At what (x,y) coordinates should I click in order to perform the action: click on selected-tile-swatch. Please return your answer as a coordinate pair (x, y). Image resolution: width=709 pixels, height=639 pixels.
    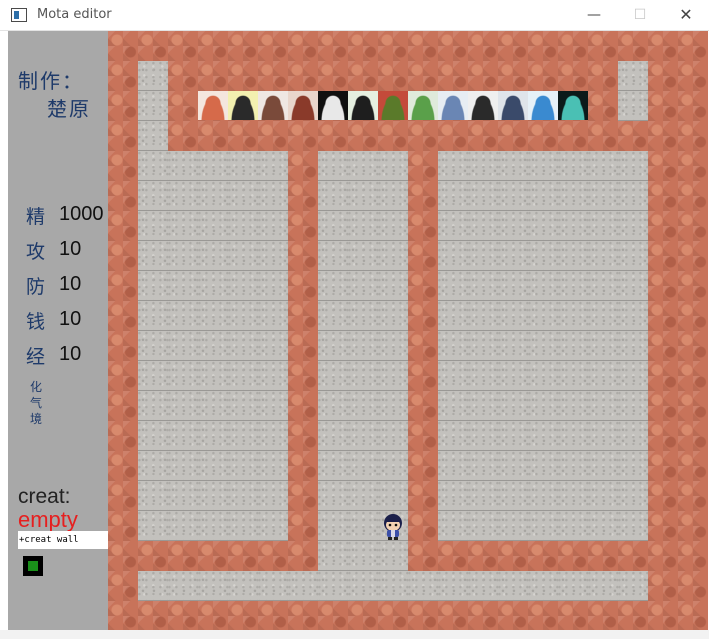
    Looking at the image, I should click on (33, 566).